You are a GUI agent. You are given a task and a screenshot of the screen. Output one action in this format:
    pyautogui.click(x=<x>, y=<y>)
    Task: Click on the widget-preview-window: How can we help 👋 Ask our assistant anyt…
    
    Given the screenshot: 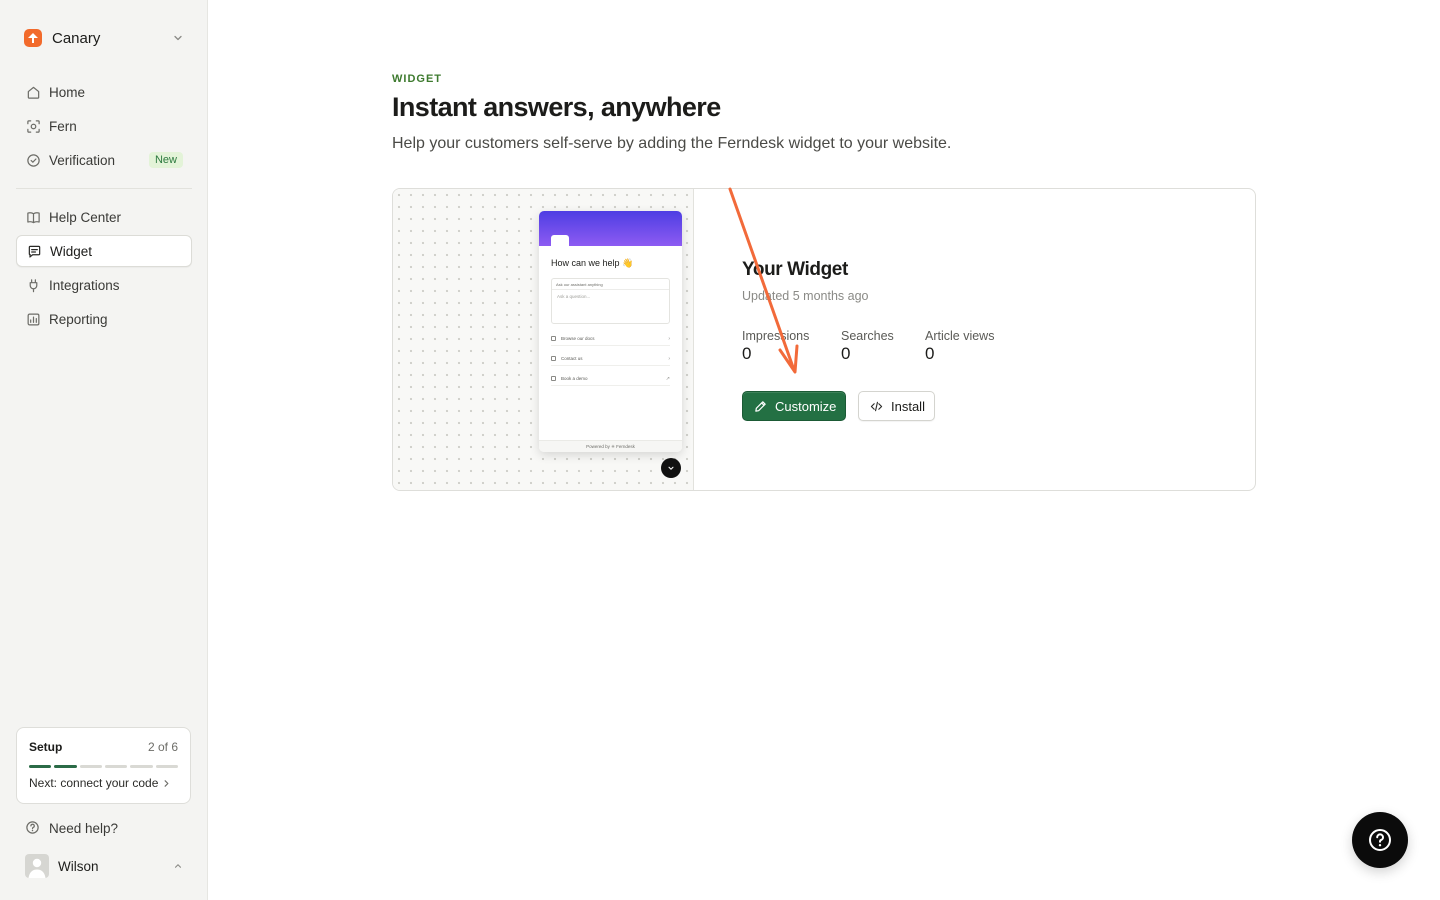 What is the action you would take?
    pyautogui.click(x=610, y=331)
    